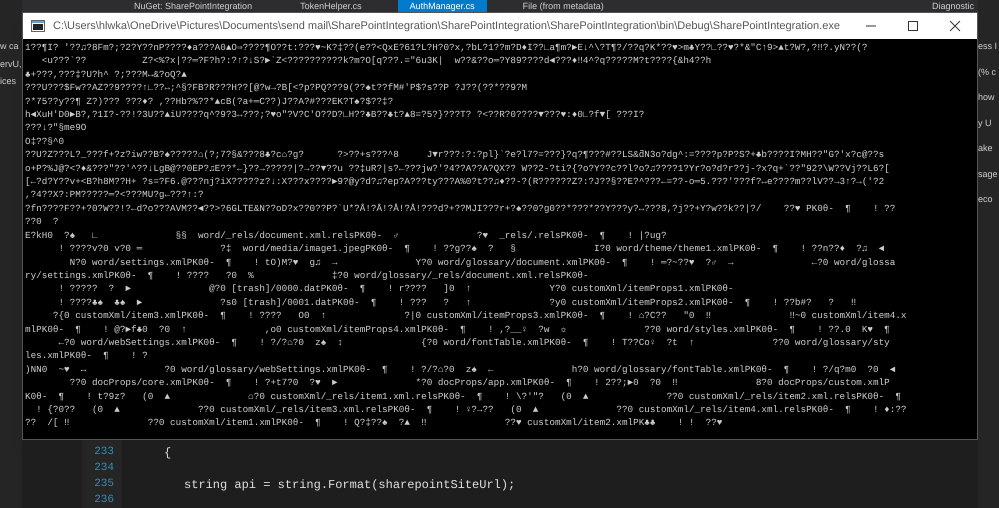 The height and width of the screenshot is (508, 999). I want to click on console-output-line: o+P?%J@?<?♦&???"??'^??↓LgB@??0EP?♫E??*←}??→?????|?→??▼??u ??‡uR?|s?←???jw?'?4??A??A?QX?? W??2-?ti?{?o?Y??c??l?o?♫????1?Yr?o?d?r??j-?x?q+`??"92?\W??Vj??L6?[, so click(457, 169).